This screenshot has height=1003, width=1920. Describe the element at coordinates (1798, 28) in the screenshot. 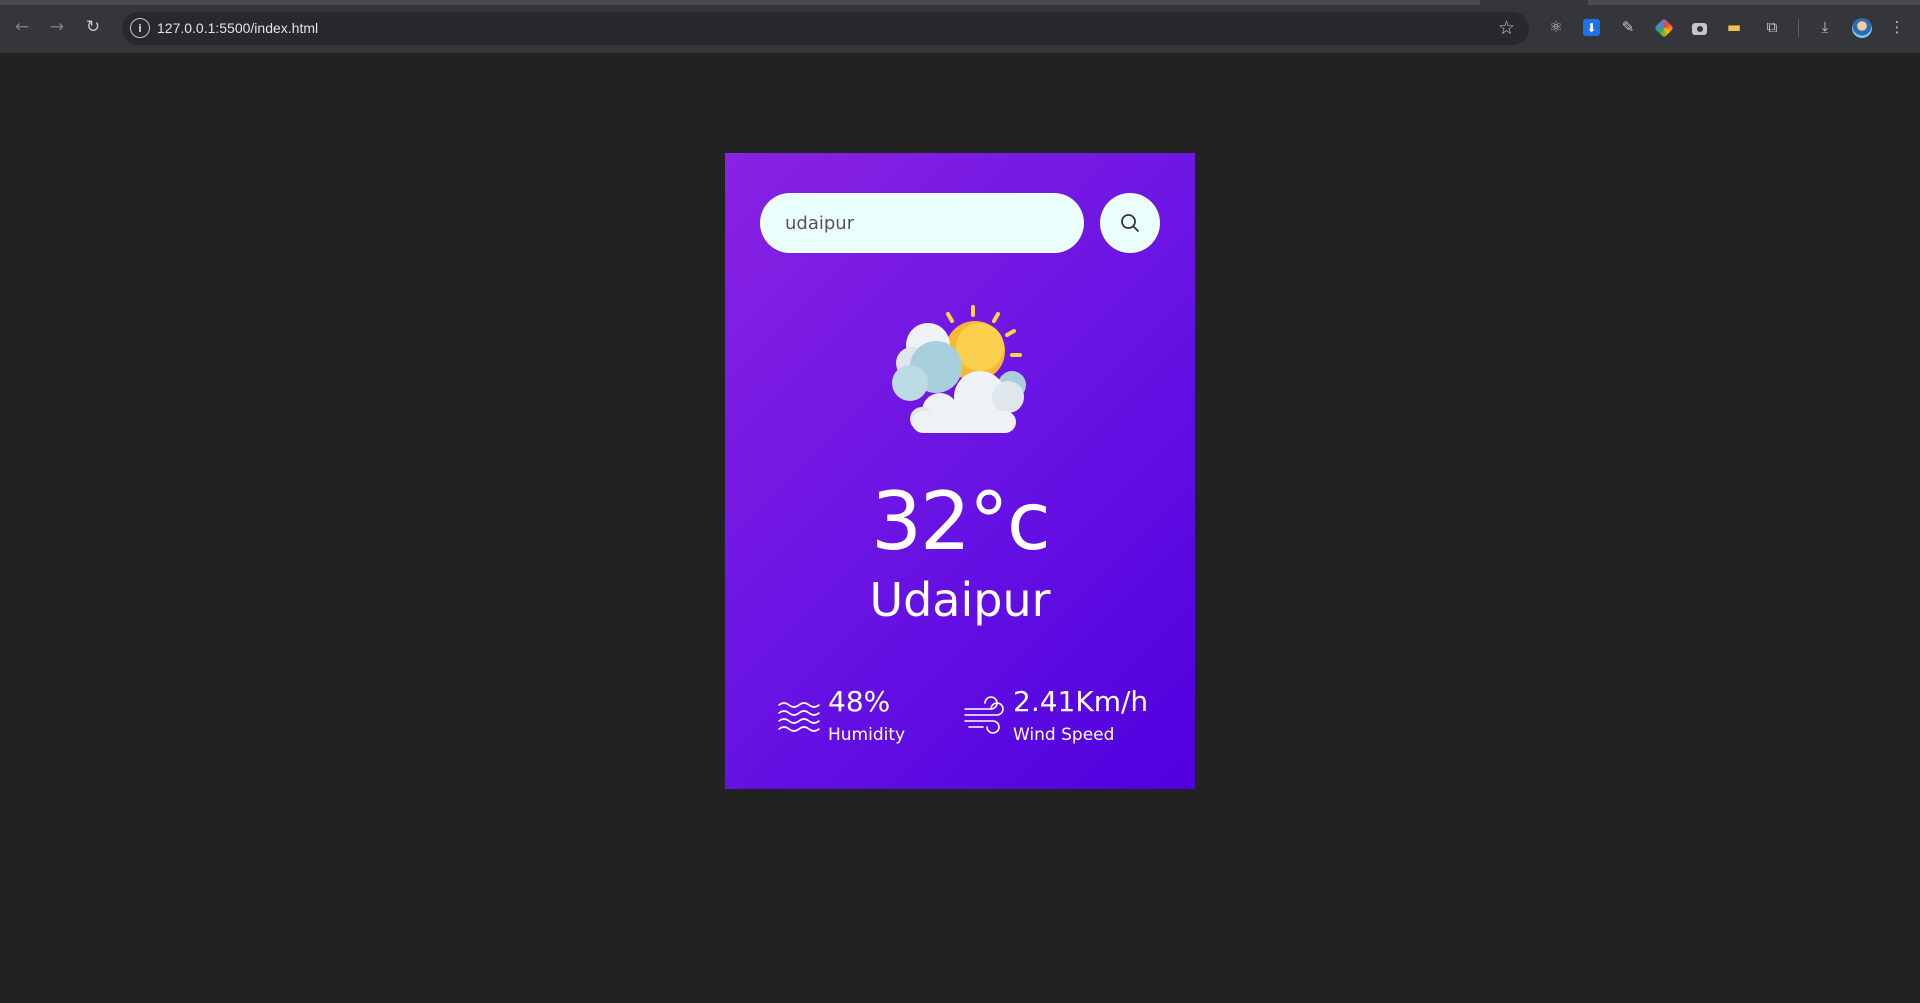

I see `toolbar-divider` at that location.